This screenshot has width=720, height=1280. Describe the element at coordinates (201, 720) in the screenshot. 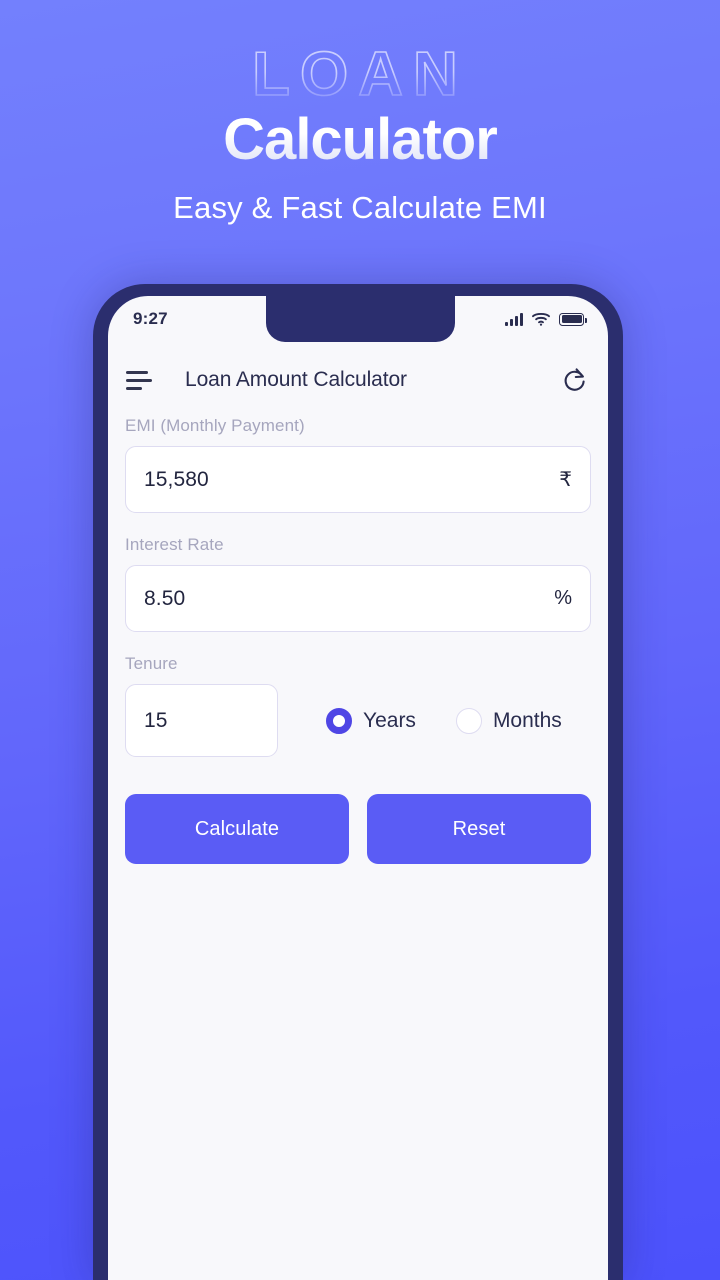

I see `tenure-input: 15` at that location.